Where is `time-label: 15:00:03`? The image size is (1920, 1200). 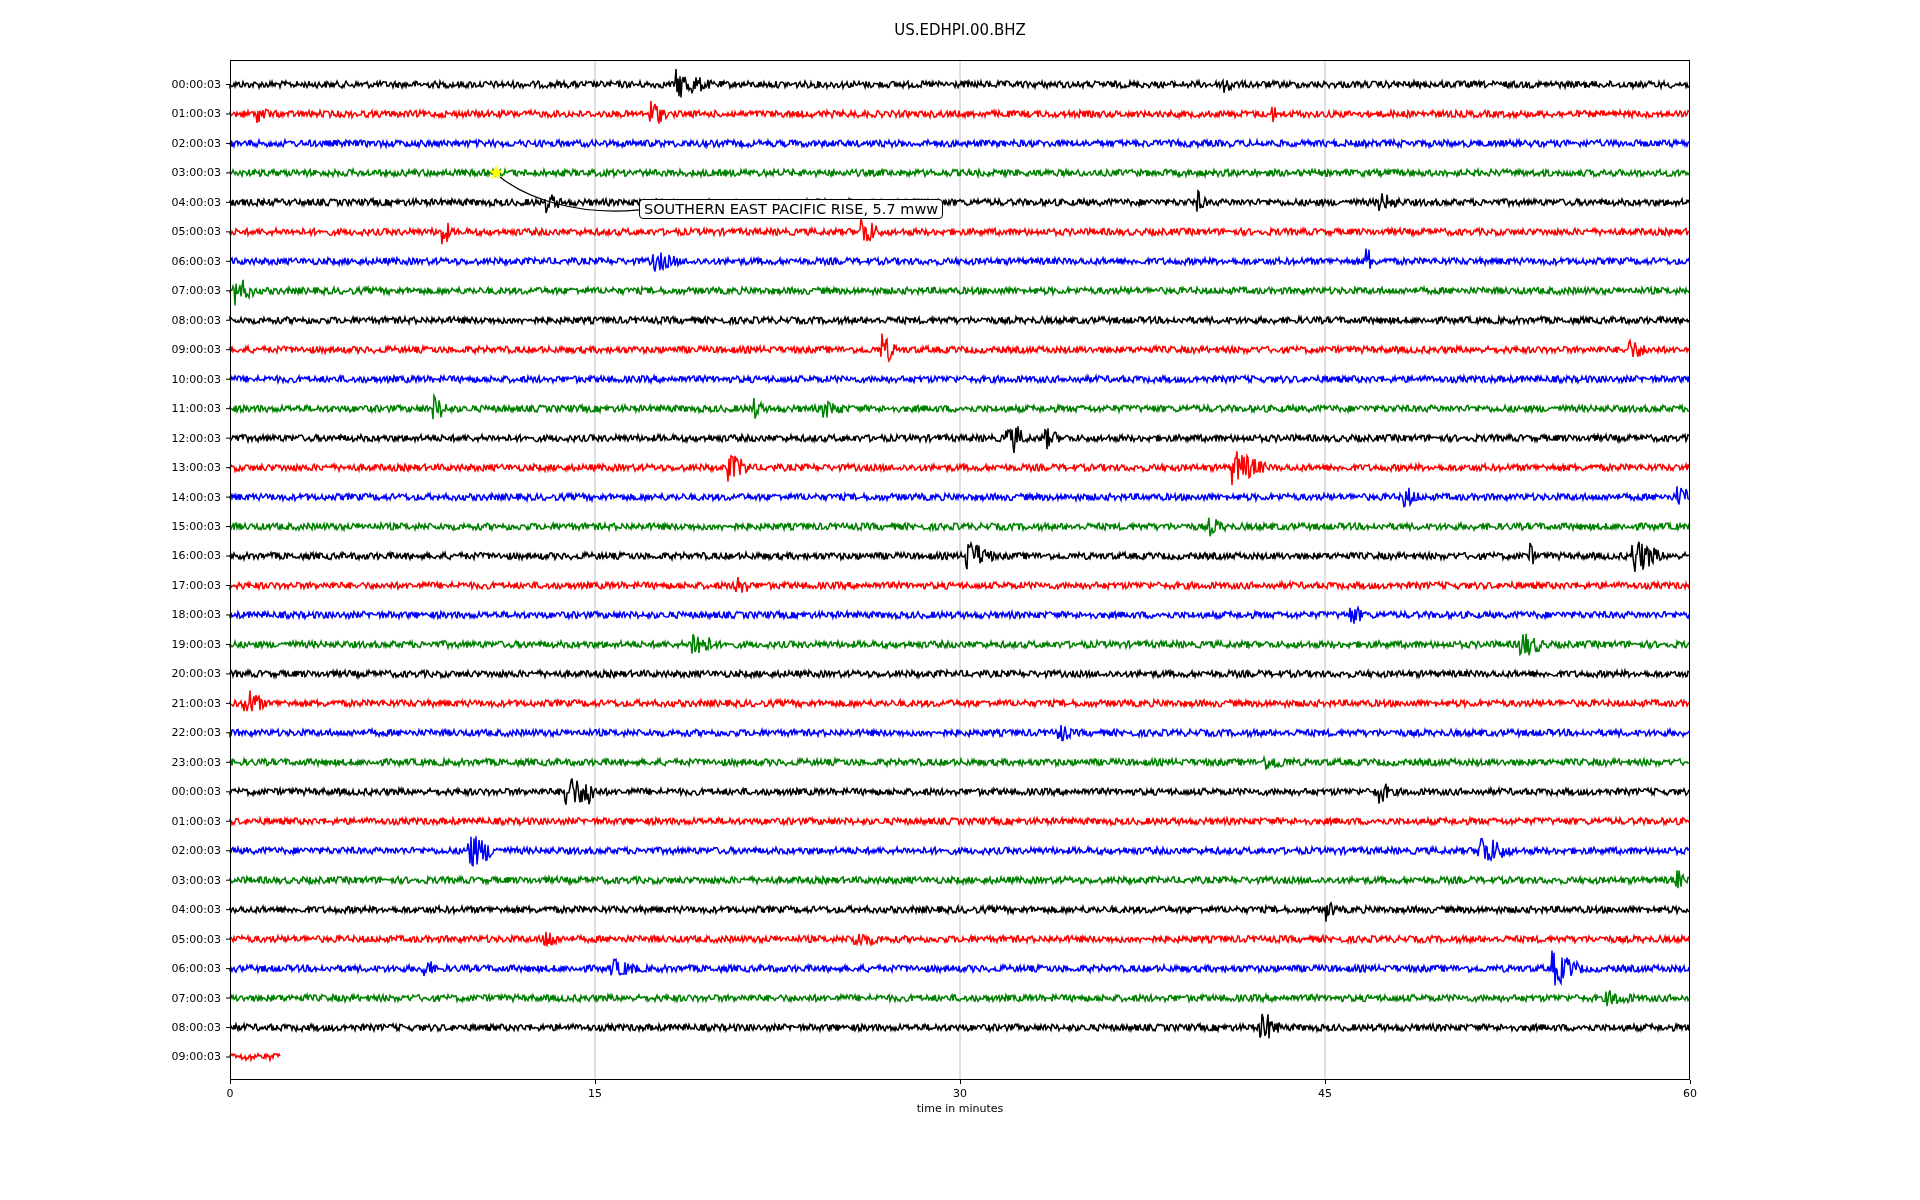
time-label: 15:00:03 is located at coordinates (196, 526).